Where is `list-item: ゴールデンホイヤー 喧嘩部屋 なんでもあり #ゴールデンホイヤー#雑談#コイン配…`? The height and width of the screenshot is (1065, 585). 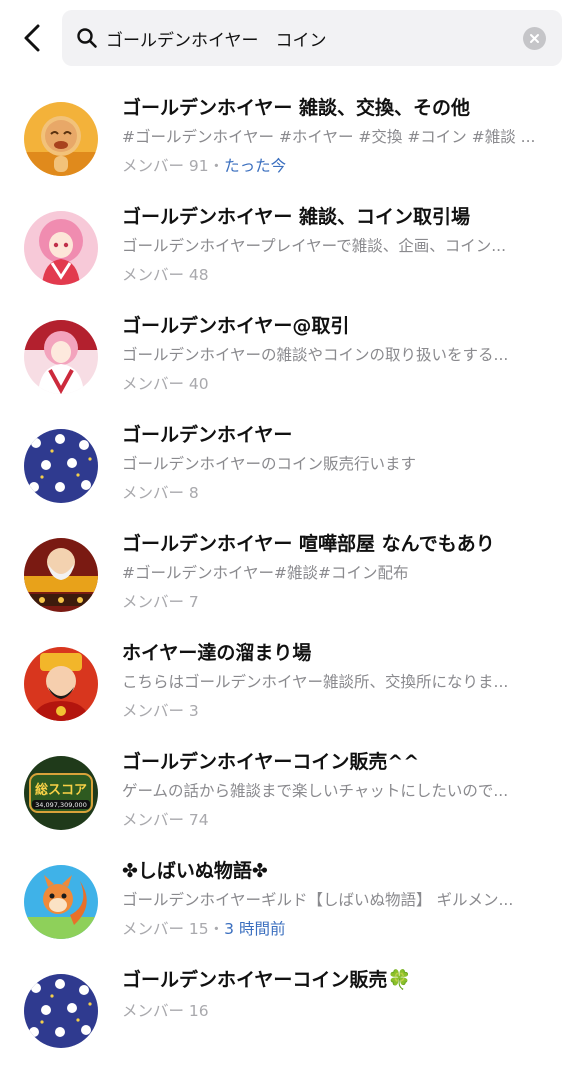 list-item: ゴールデンホイヤー 喧嘩部屋 なんでもあり #ゴールデンホイヤー#雑談#コイン配… is located at coordinates (292, 574).